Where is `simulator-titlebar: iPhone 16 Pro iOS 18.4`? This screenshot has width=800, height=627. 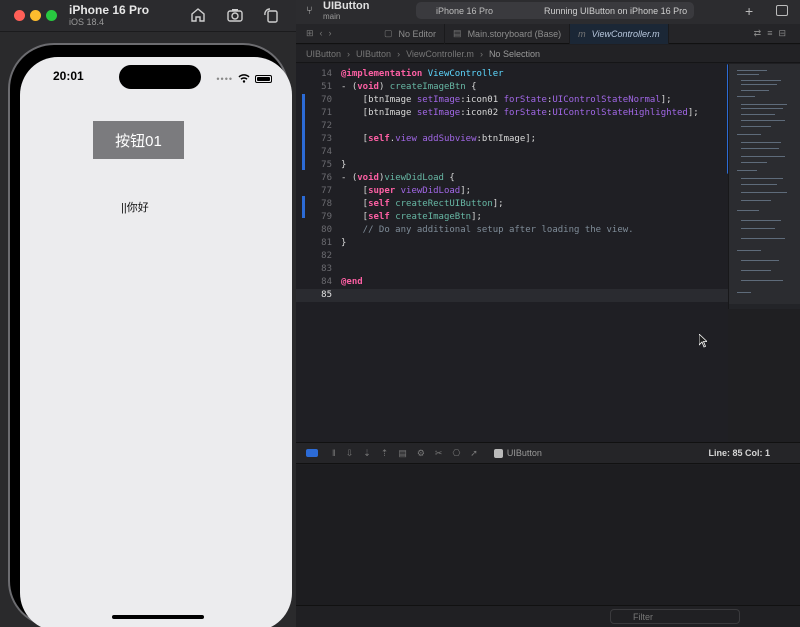 simulator-titlebar: iPhone 16 Pro iOS 18.4 is located at coordinates (148, 16).